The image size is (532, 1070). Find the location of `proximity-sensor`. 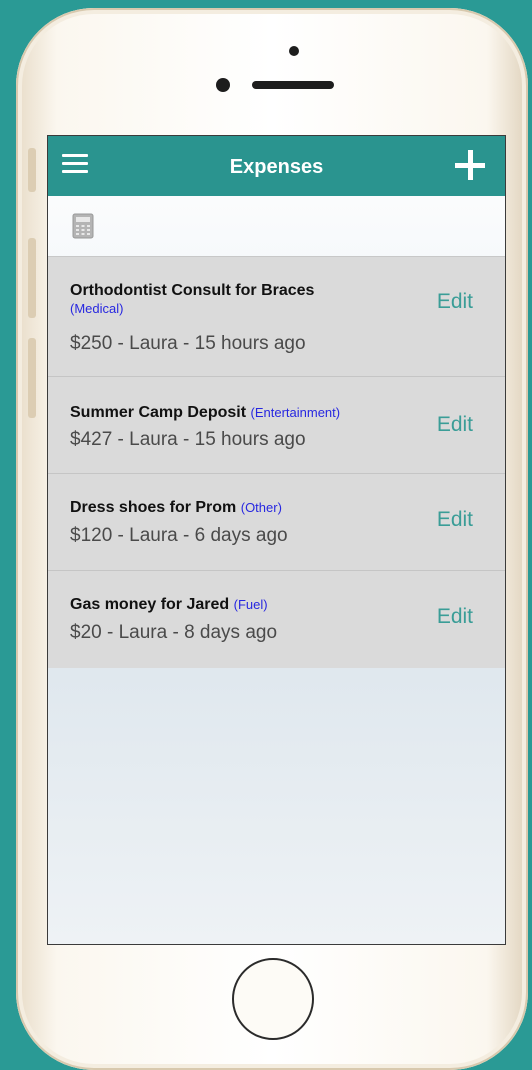

proximity-sensor is located at coordinates (294, 51).